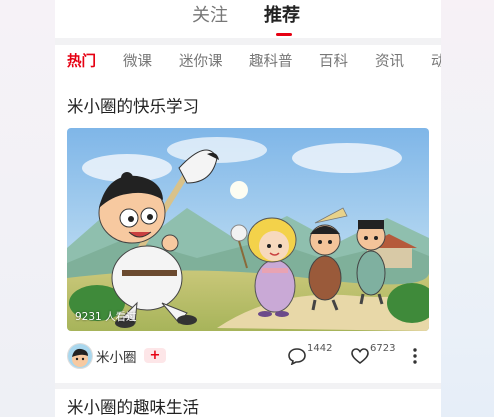  I want to click on avatar, so click(80, 356).